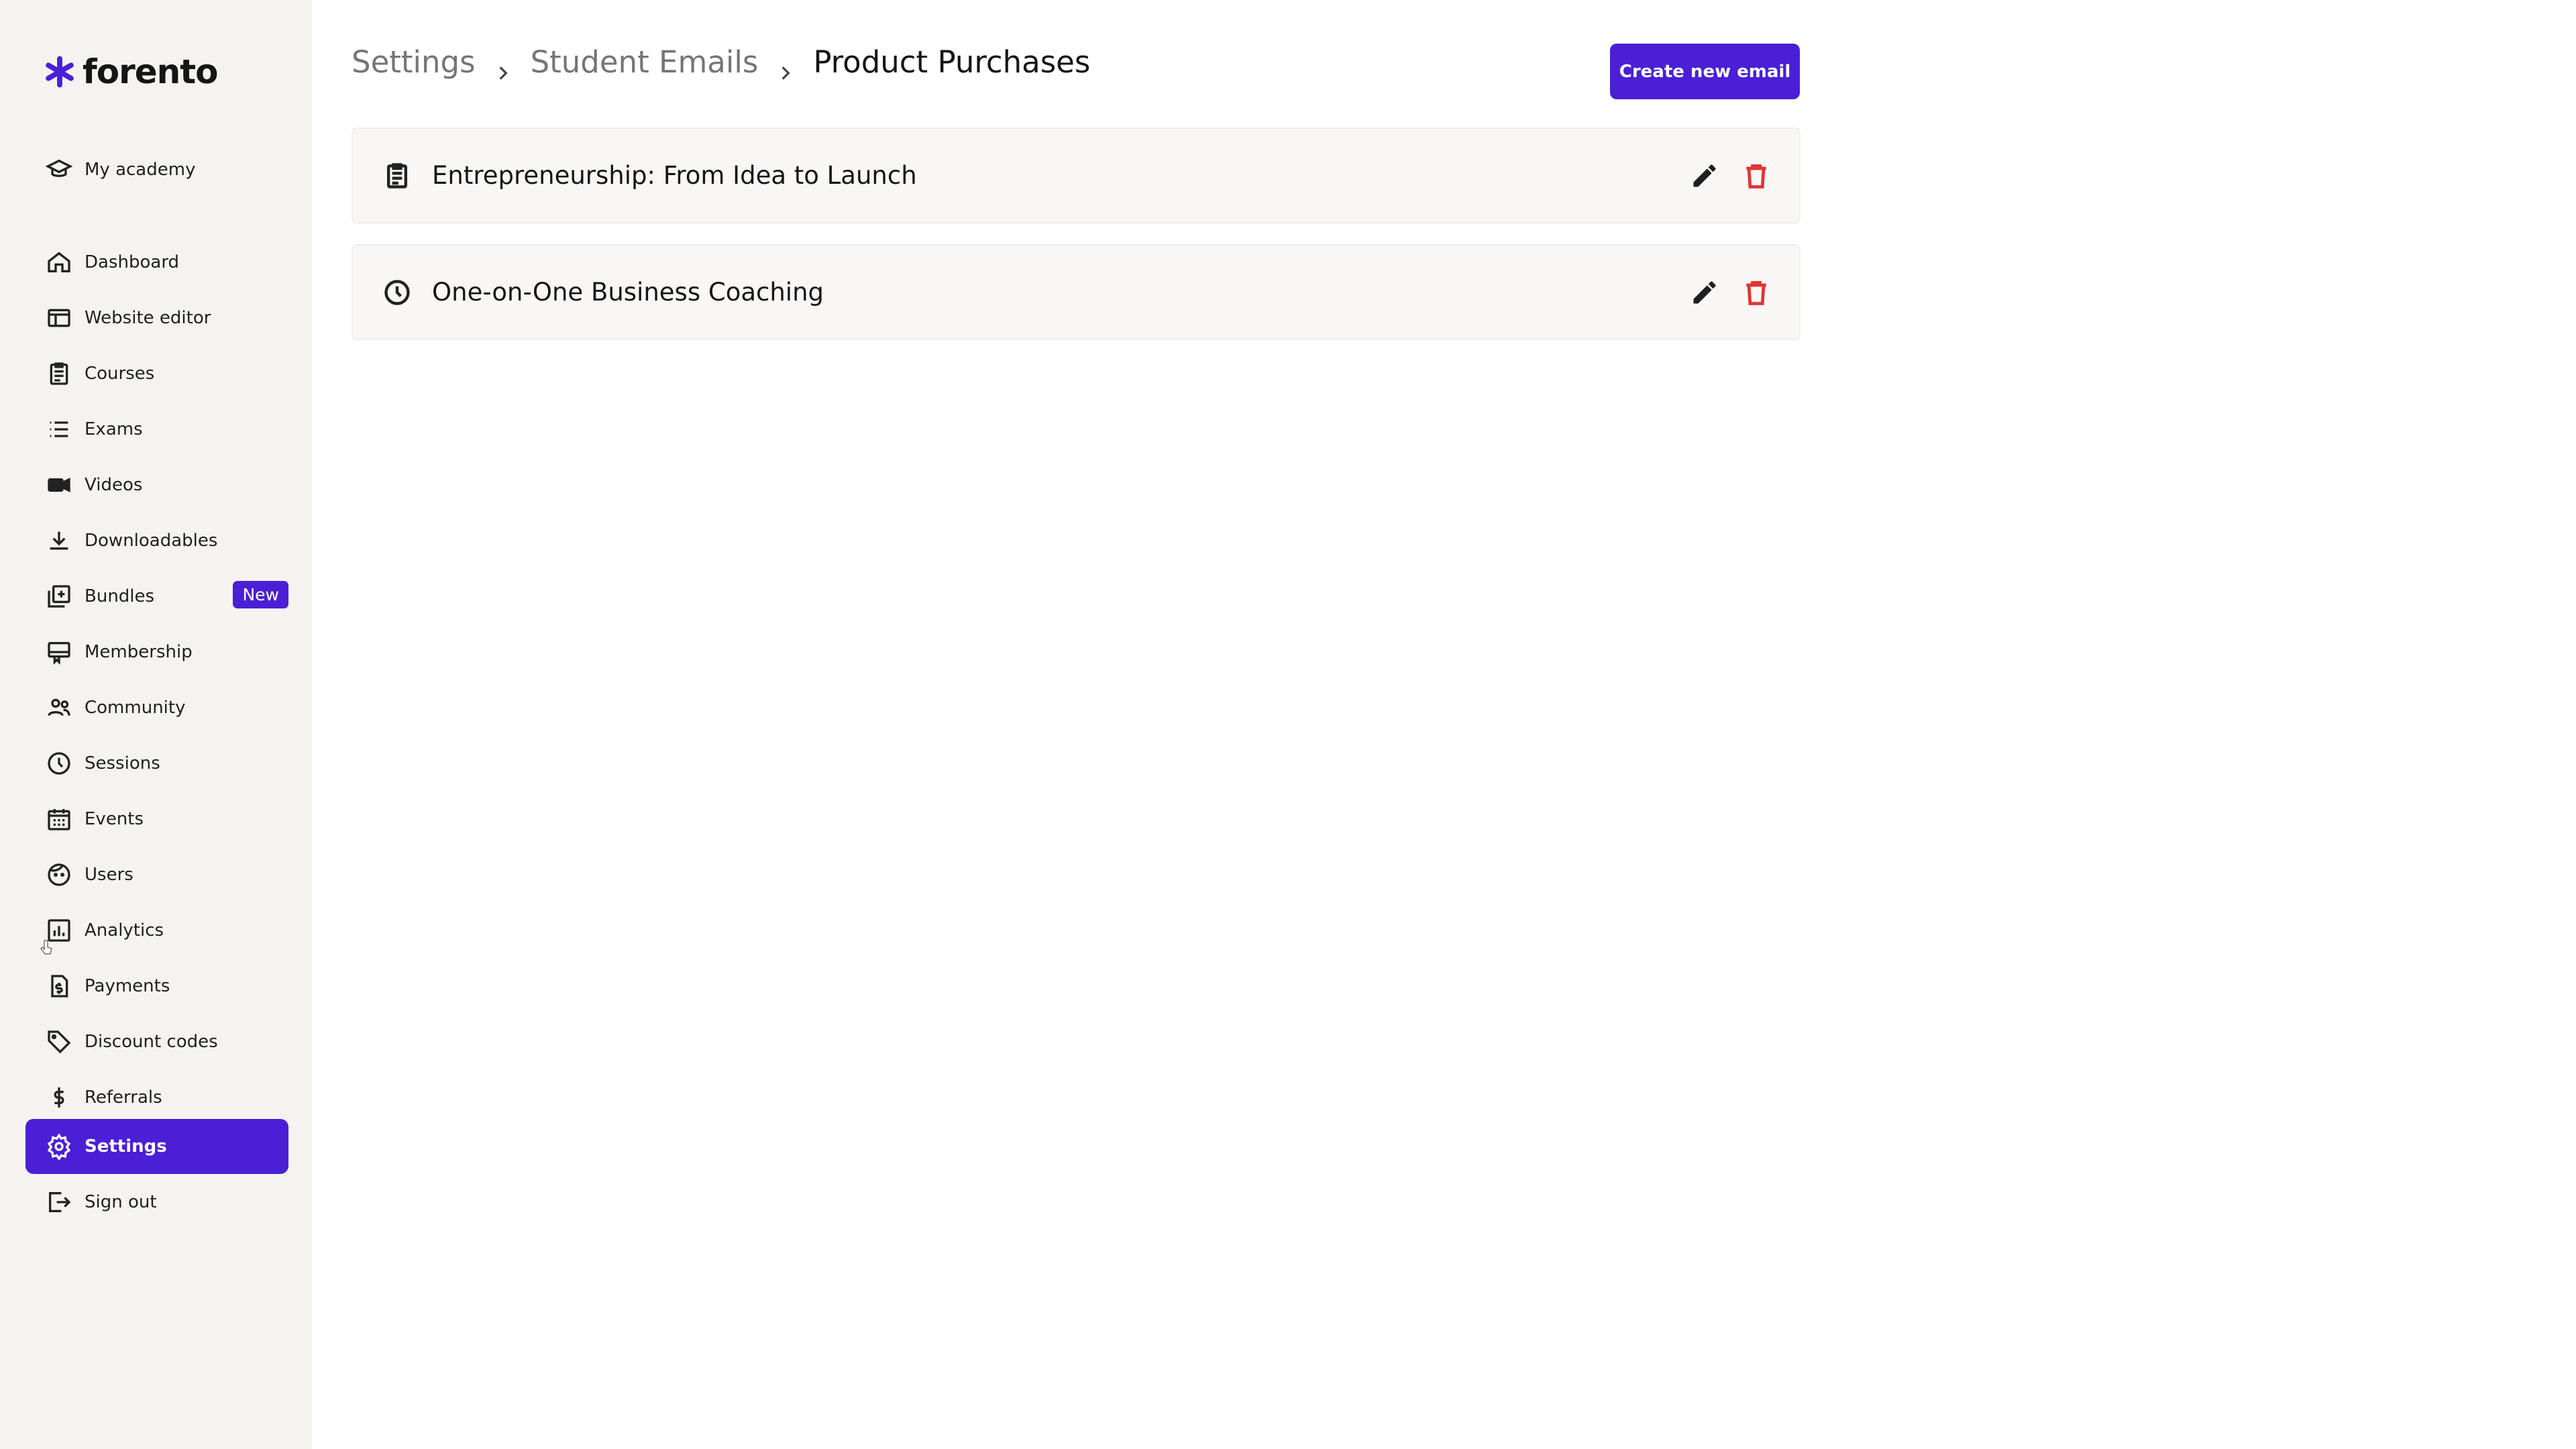  Describe the element at coordinates (135, 708) in the screenshot. I see `sidebar-item-label: Community` at that location.